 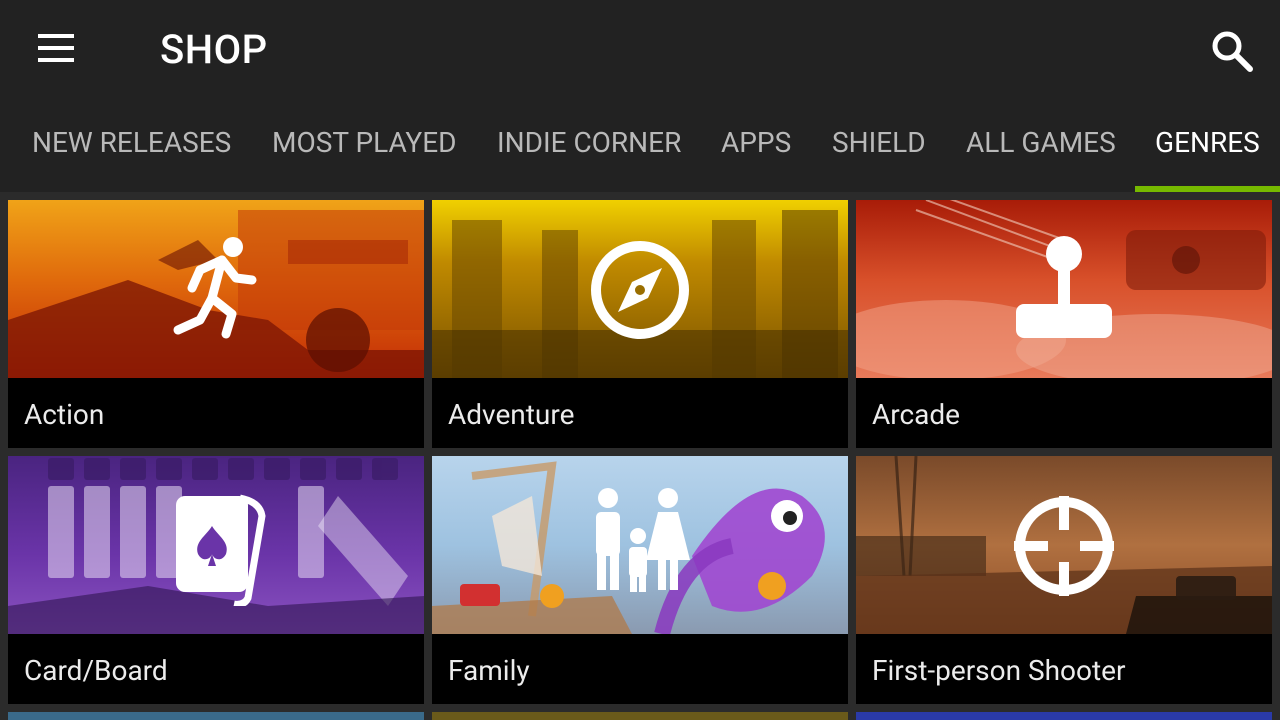 What do you see at coordinates (489, 670) in the screenshot?
I see `genre-label: Family` at bounding box center [489, 670].